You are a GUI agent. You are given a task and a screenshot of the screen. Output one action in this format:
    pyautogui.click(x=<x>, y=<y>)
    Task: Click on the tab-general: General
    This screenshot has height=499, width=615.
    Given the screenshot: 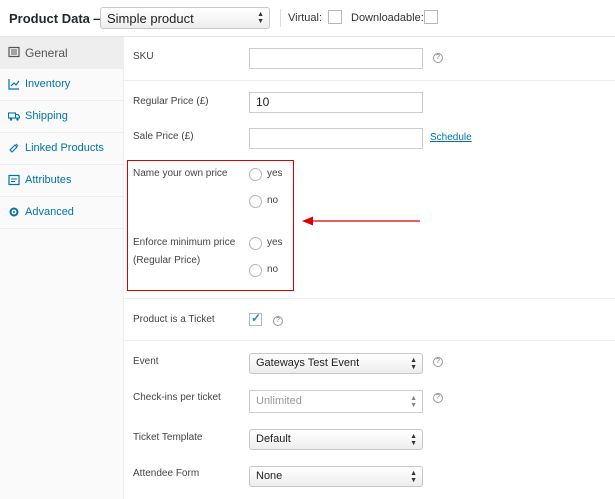 What is the action you would take?
    pyautogui.click(x=62, y=53)
    